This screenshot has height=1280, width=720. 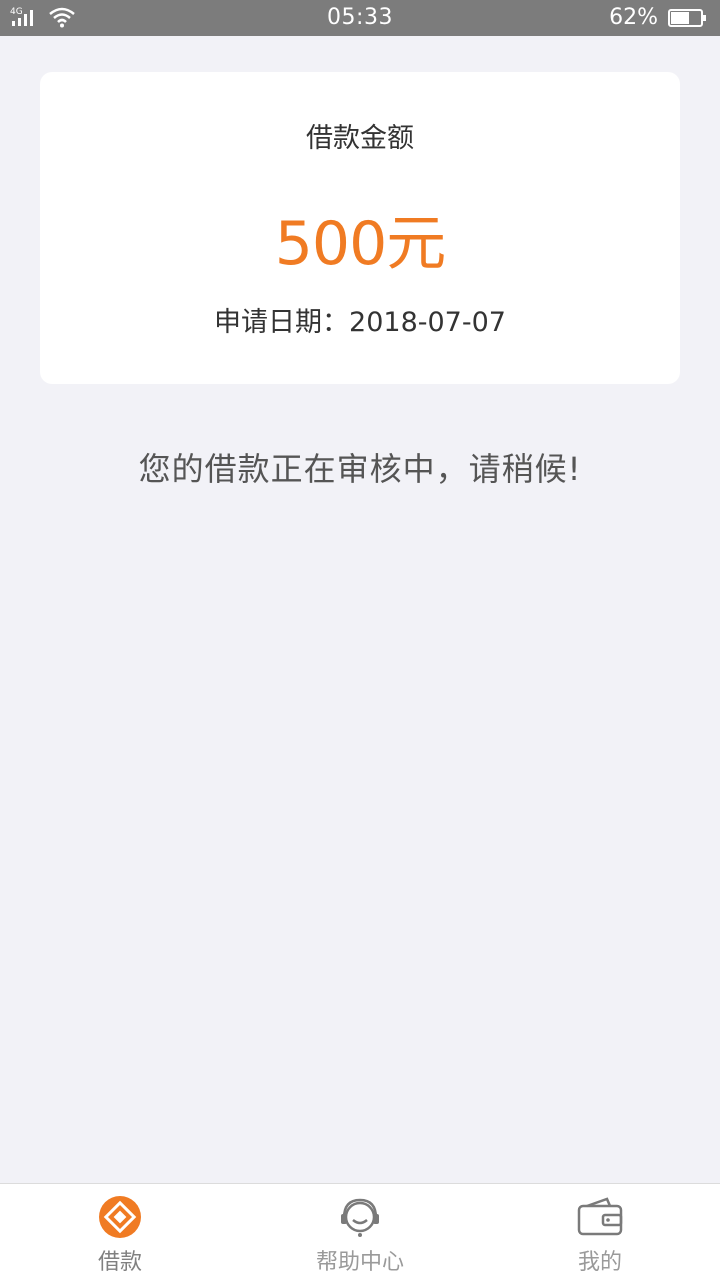 What do you see at coordinates (120, 1217) in the screenshot?
I see `loan-icon` at bounding box center [120, 1217].